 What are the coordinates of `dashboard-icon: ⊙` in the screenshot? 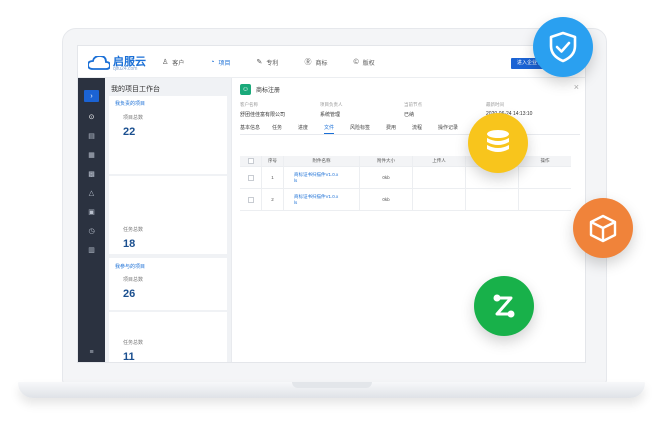 It's located at (91, 117).